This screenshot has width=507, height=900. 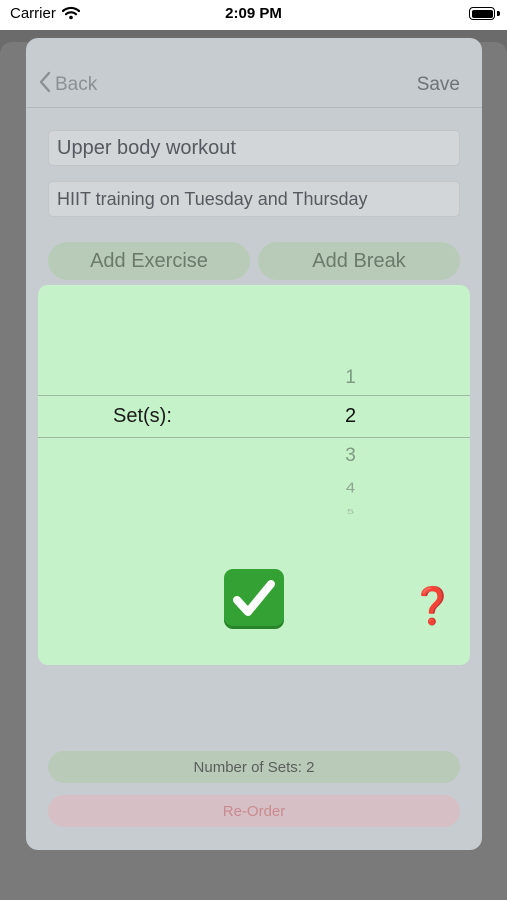 What do you see at coordinates (254, 767) in the screenshot?
I see `number-of-sets-indicator: Number of Sets: 2` at bounding box center [254, 767].